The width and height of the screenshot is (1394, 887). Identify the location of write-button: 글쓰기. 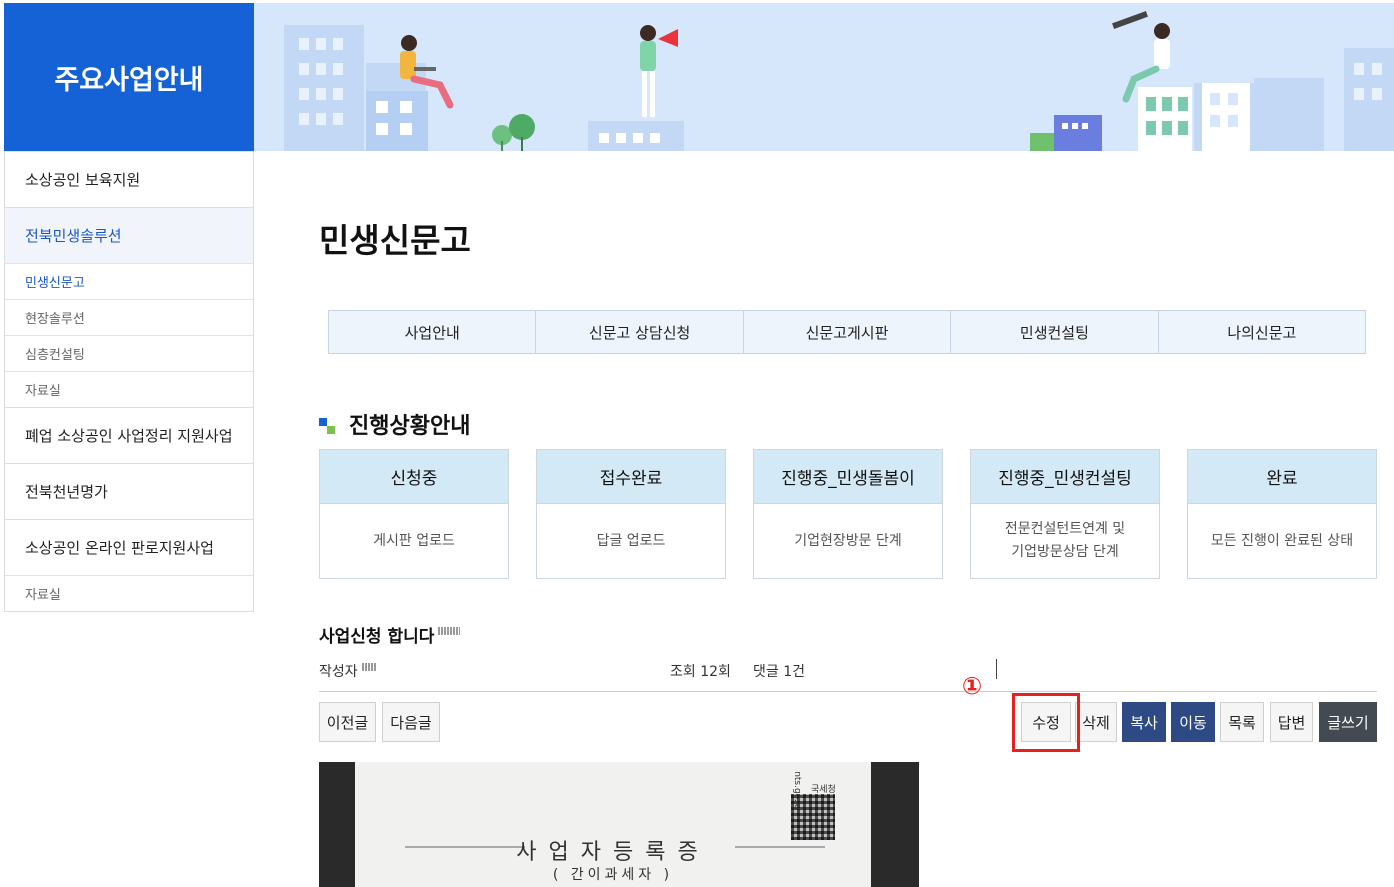
(1348, 722).